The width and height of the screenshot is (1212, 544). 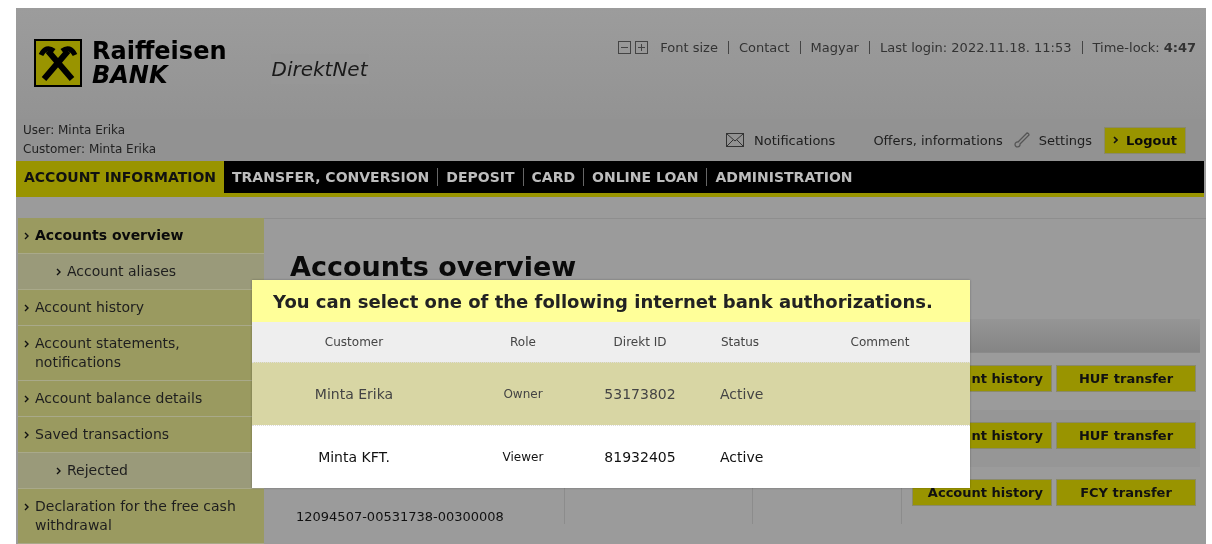 I want to click on table-cell-text: 81932405, so click(x=640, y=457).